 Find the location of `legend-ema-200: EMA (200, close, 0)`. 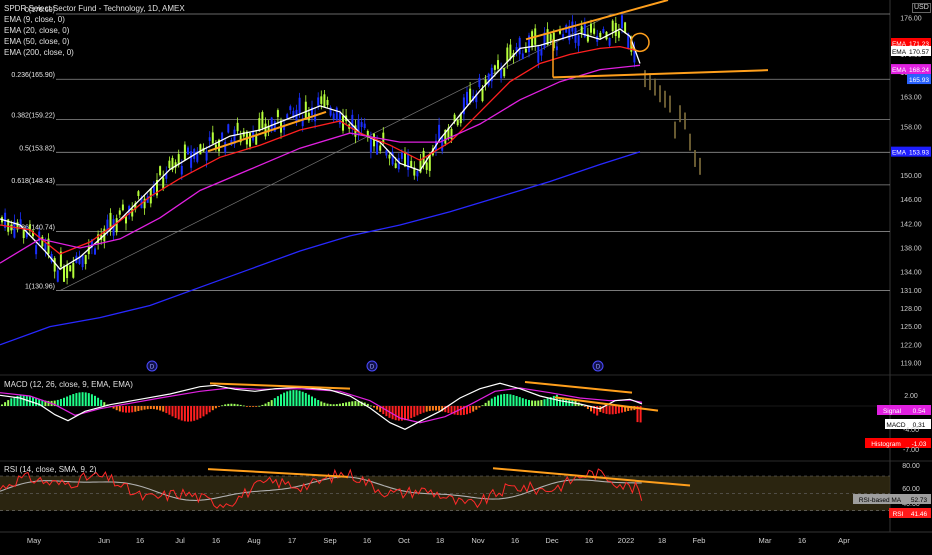

legend-ema-200: EMA (200, close, 0) is located at coordinates (94, 52).